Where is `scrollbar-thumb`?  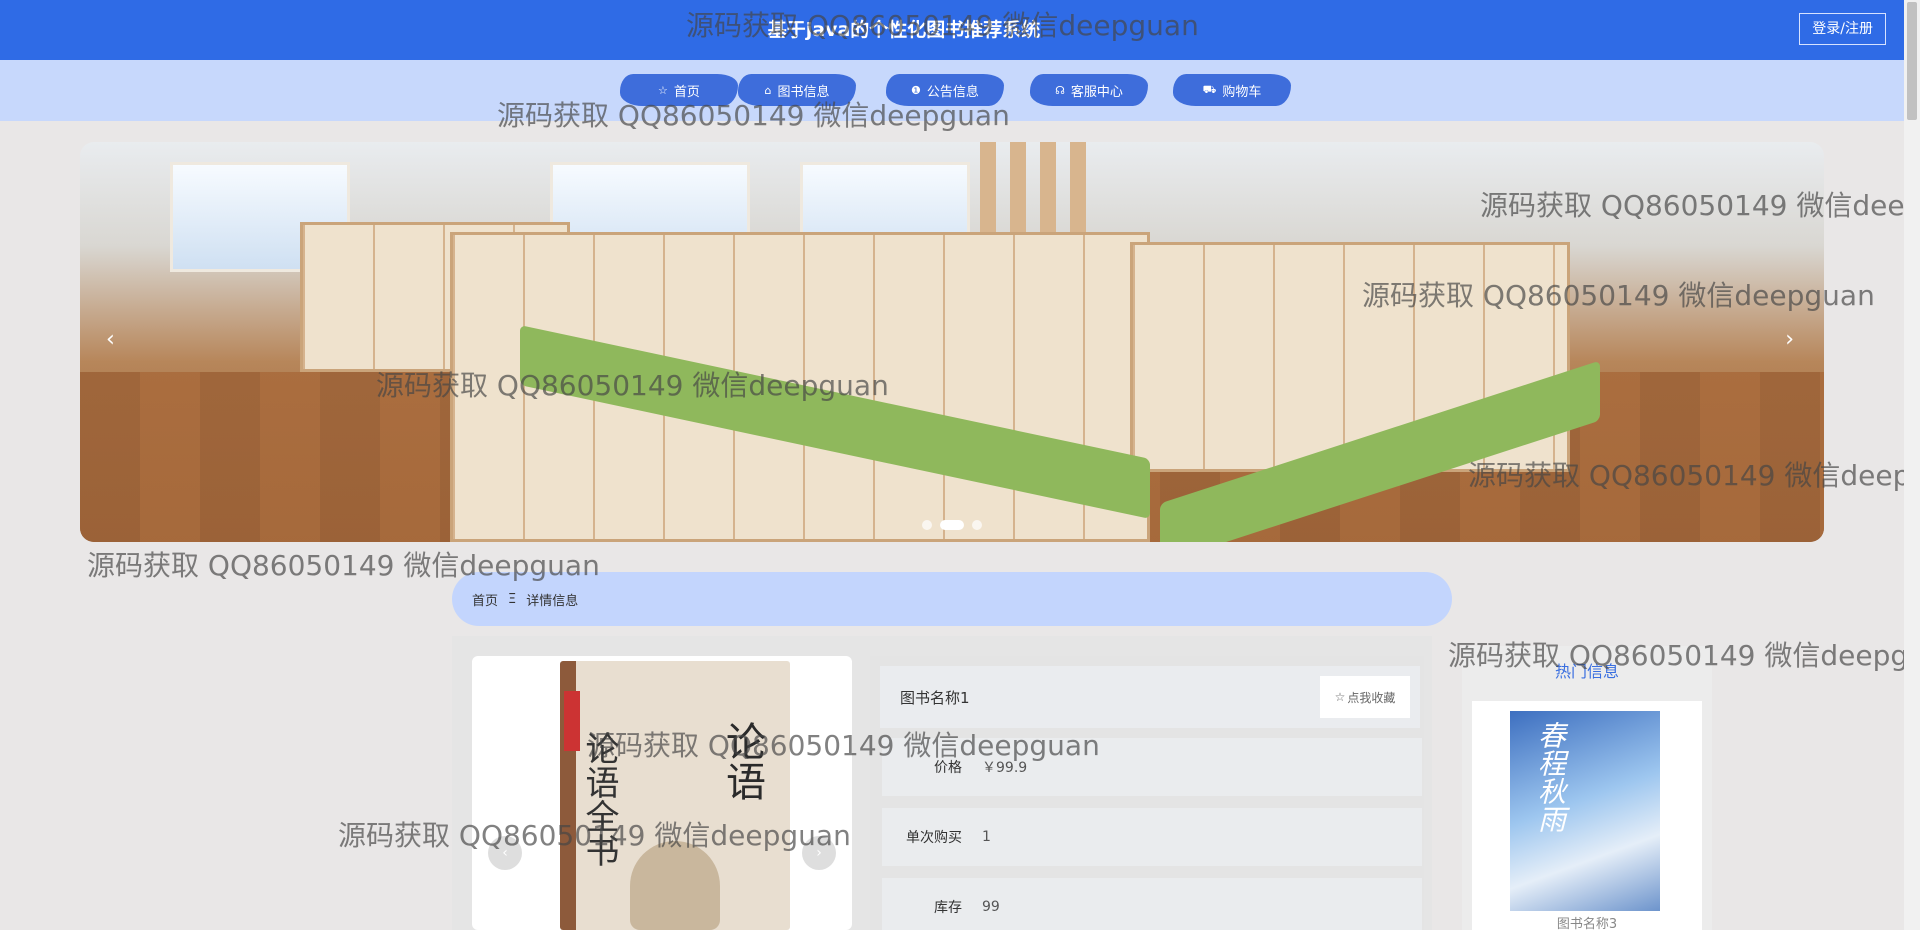 scrollbar-thumb is located at coordinates (1912, 61).